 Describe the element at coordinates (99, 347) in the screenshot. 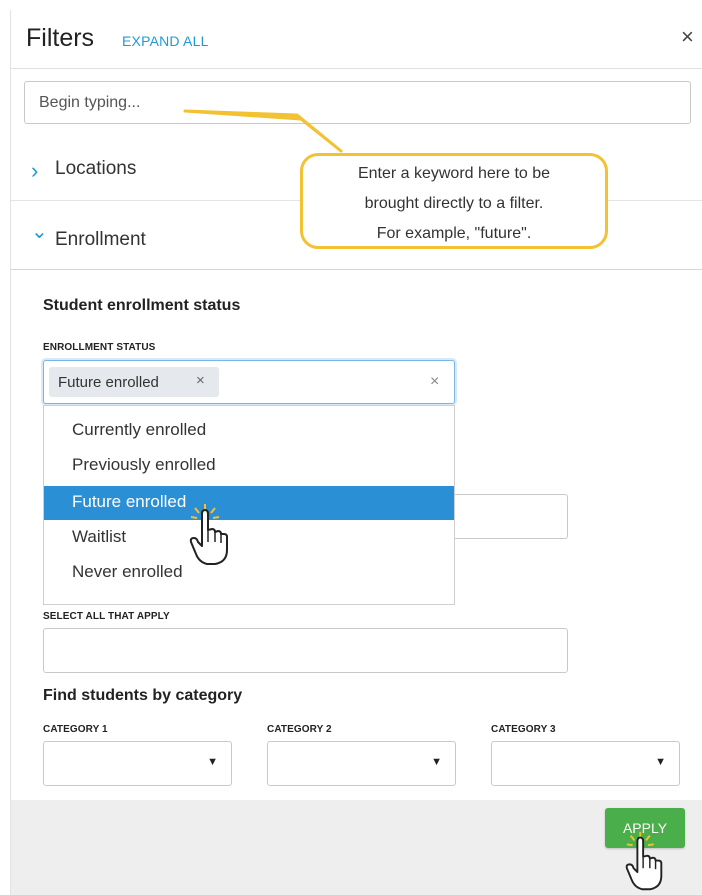

I see `enrollment-status-label: ENROLLMENT STATUS` at that location.